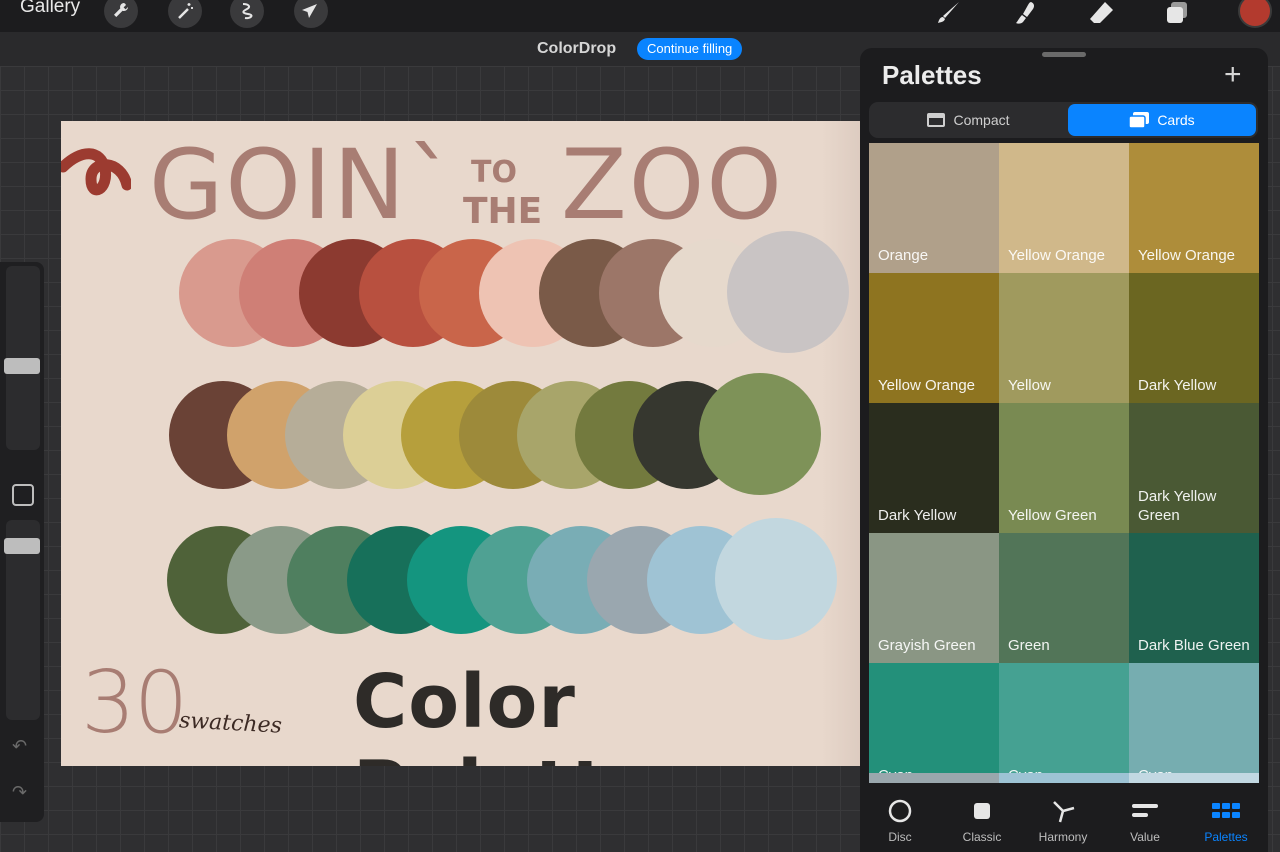 The height and width of the screenshot is (852, 1280). I want to click on palette-card: Yellow Green, so click(1064, 468).